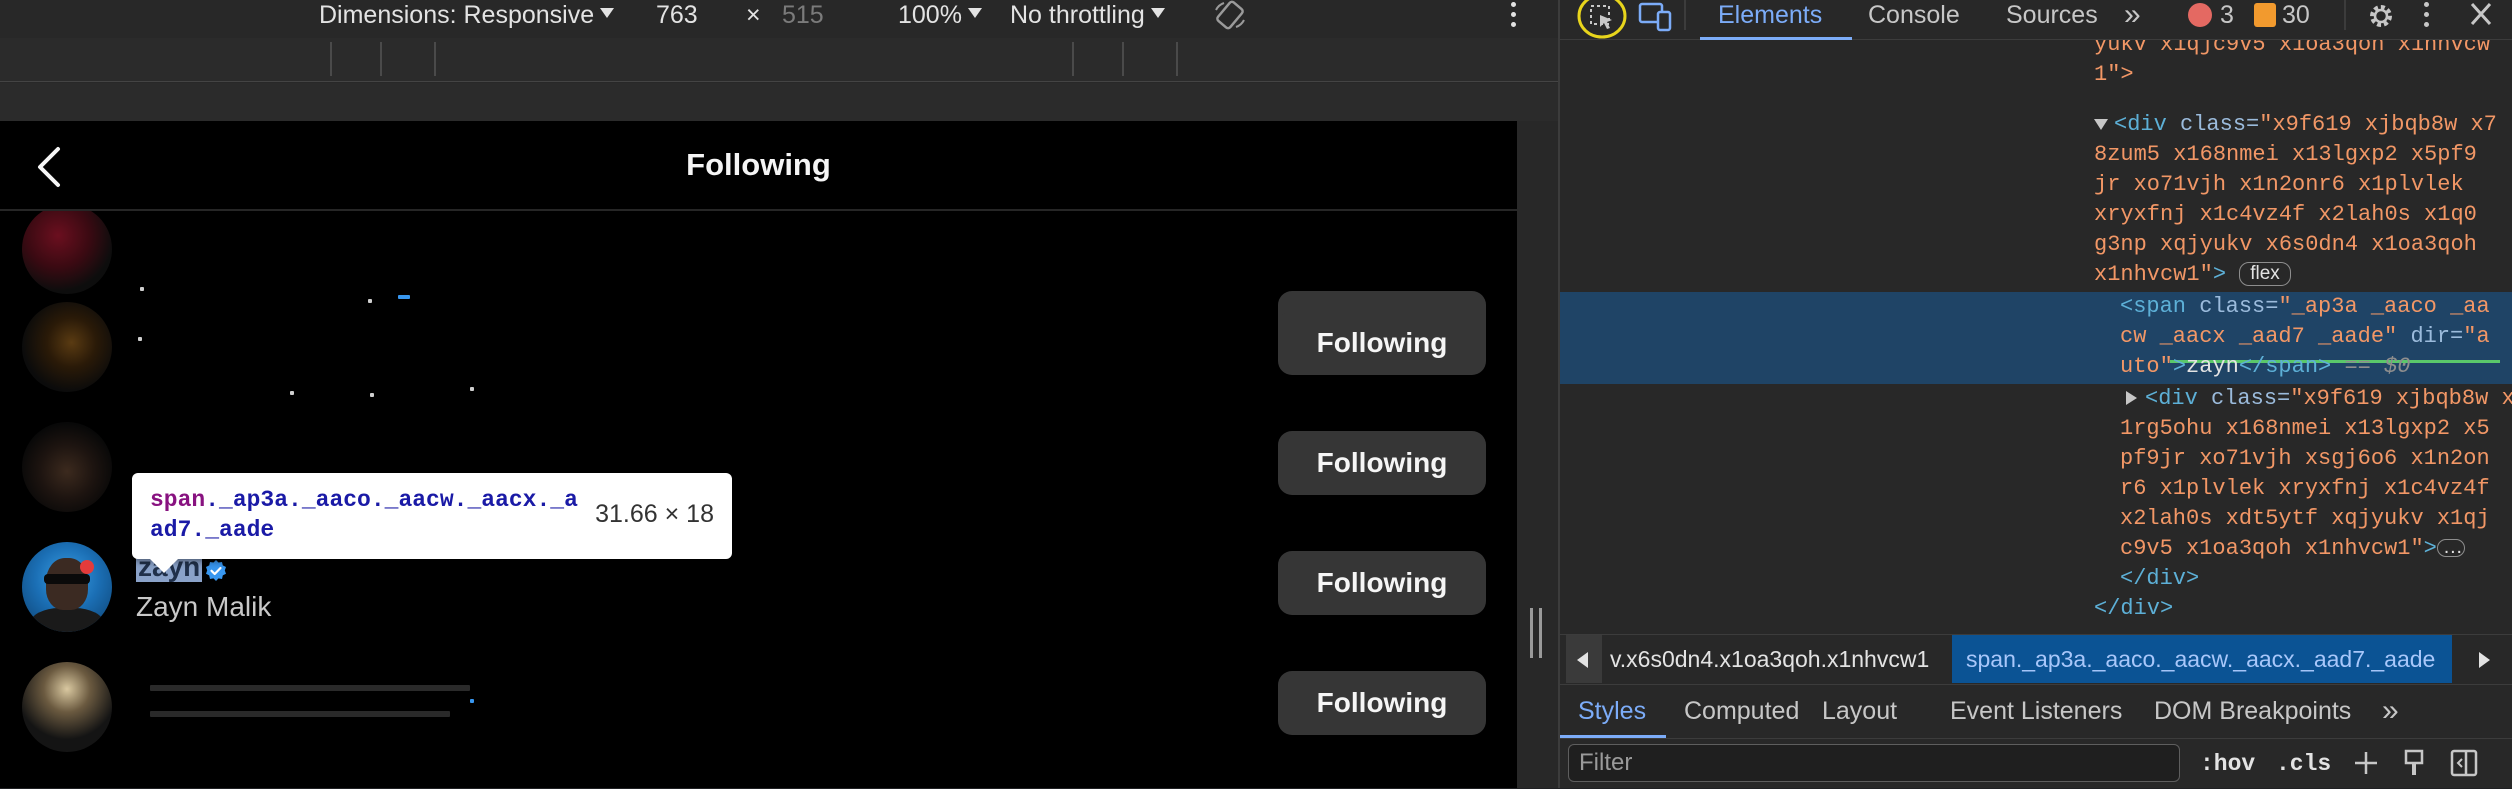 The height and width of the screenshot is (789, 2512). What do you see at coordinates (1769, 659) in the screenshot?
I see `breadcrumb-item: v.x6s0dn4.x1oa3qoh.x1nhvcw1` at bounding box center [1769, 659].